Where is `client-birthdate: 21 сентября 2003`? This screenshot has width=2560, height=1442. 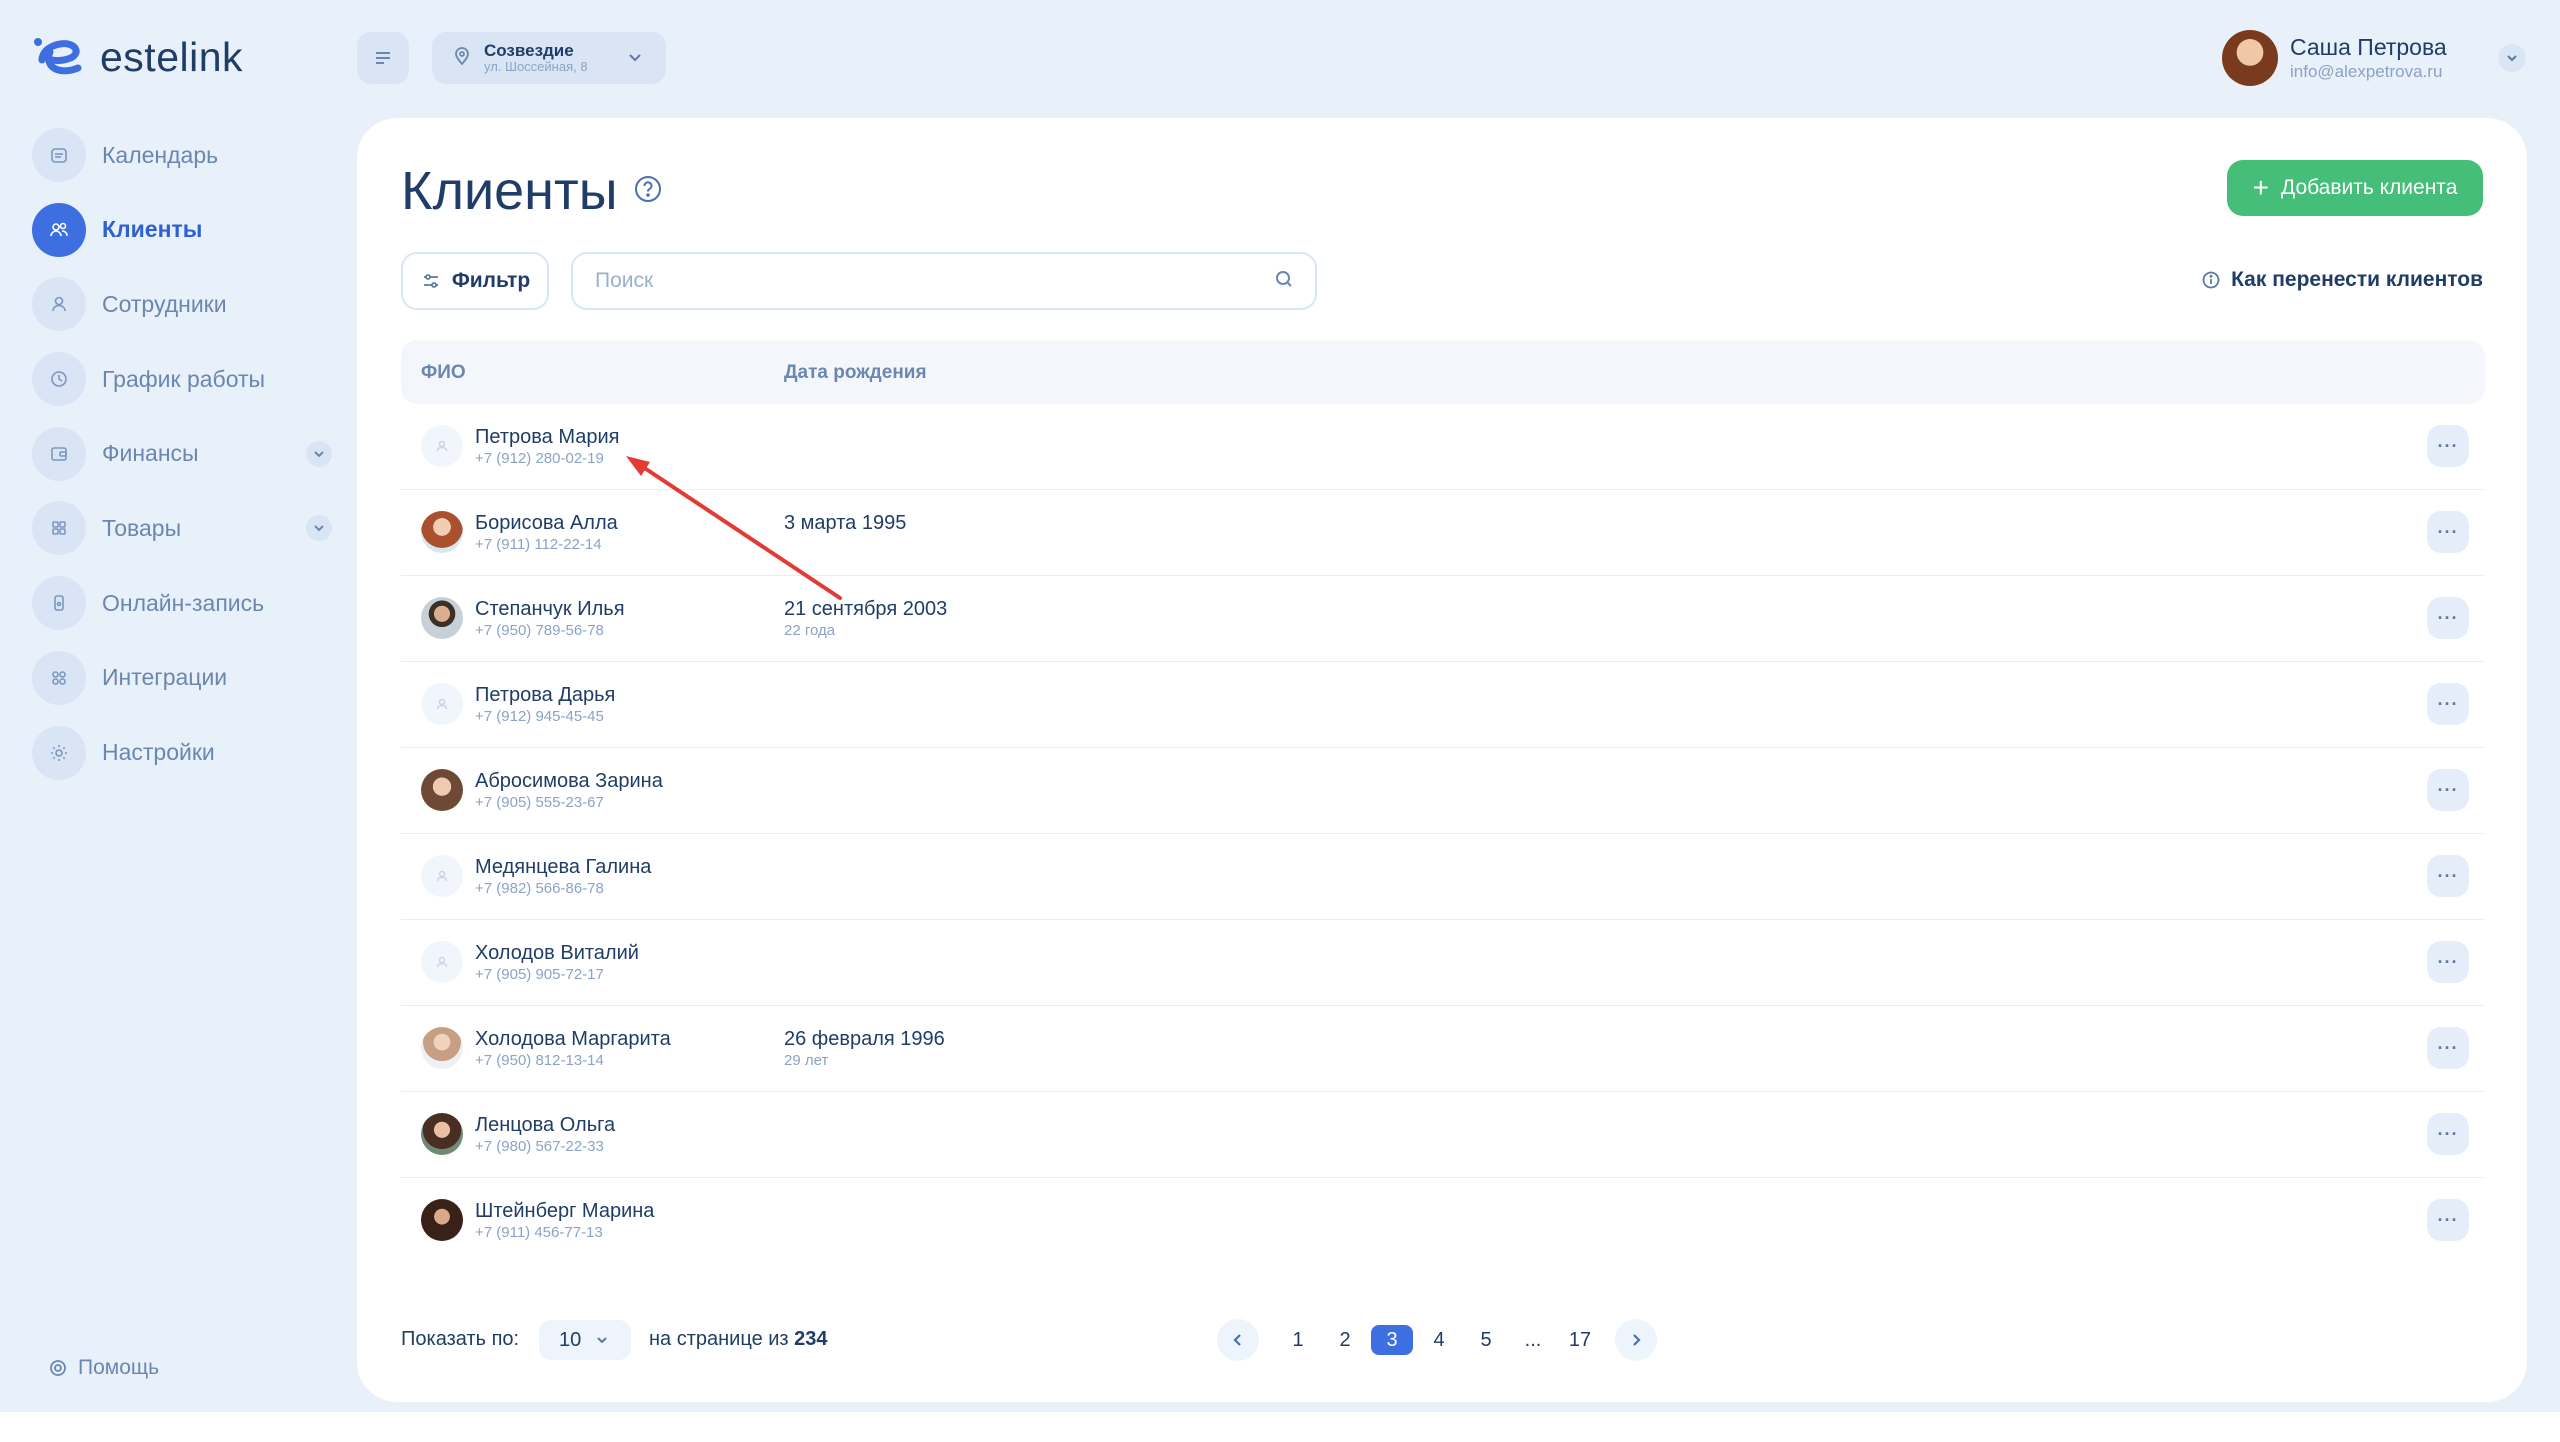 client-birthdate: 21 сентября 2003 is located at coordinates (866, 609).